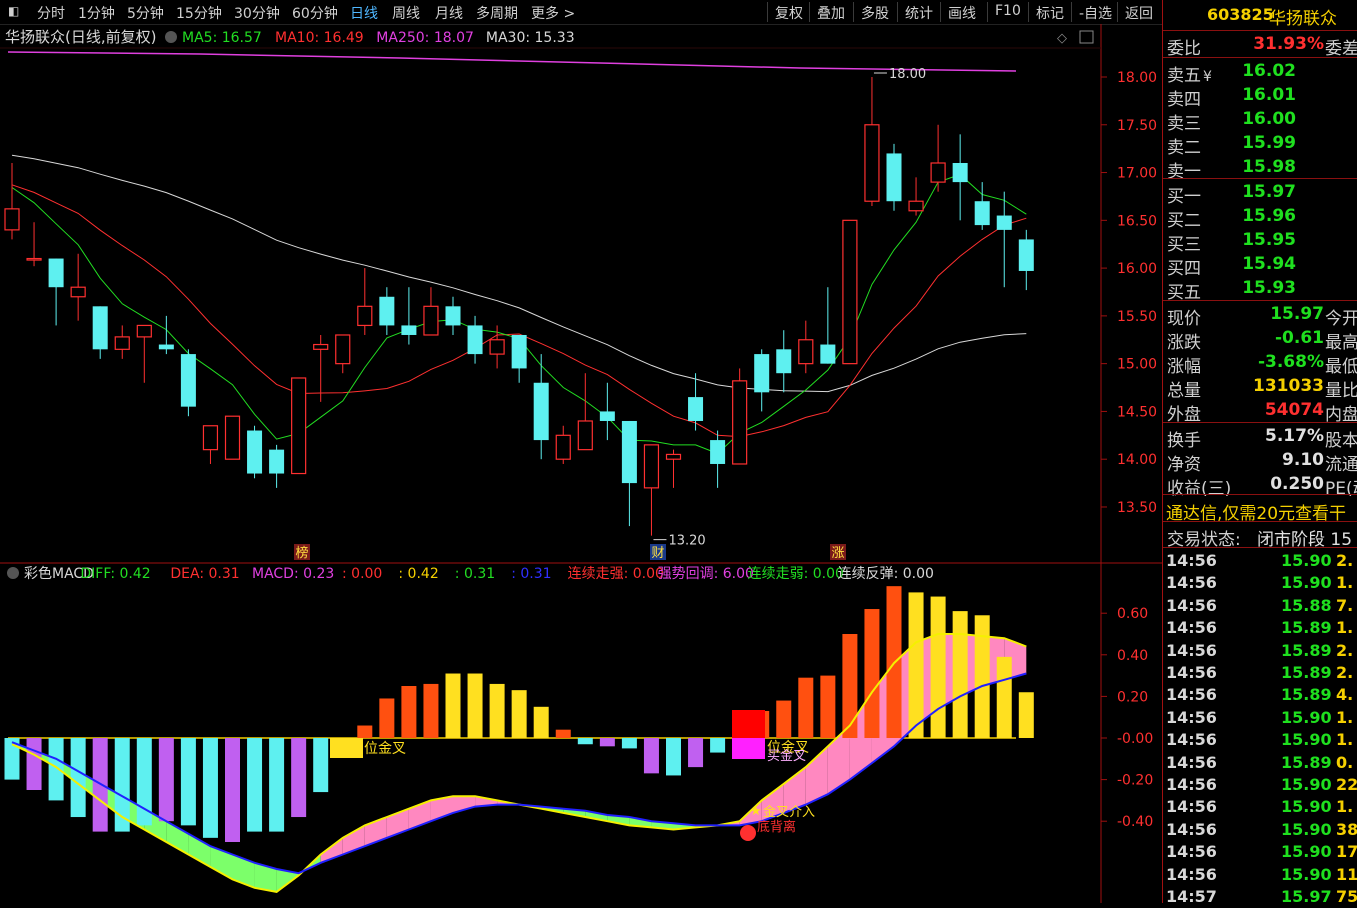 This screenshot has height=908, width=1357. I want to click on sell-level-0: 卖五 ¥16.02, so click(1231, 73).